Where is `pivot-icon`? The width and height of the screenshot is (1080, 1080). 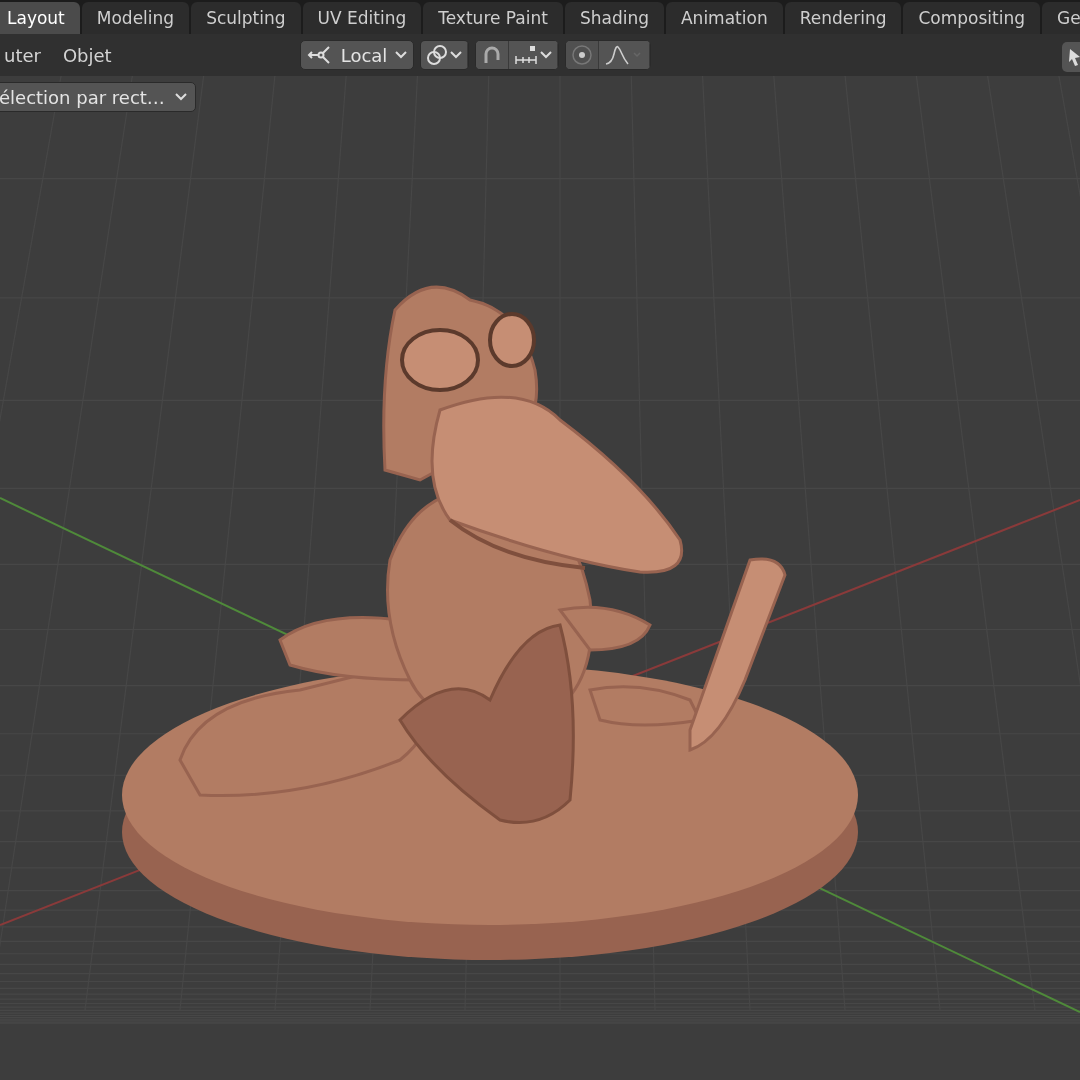 pivot-icon is located at coordinates (319, 55).